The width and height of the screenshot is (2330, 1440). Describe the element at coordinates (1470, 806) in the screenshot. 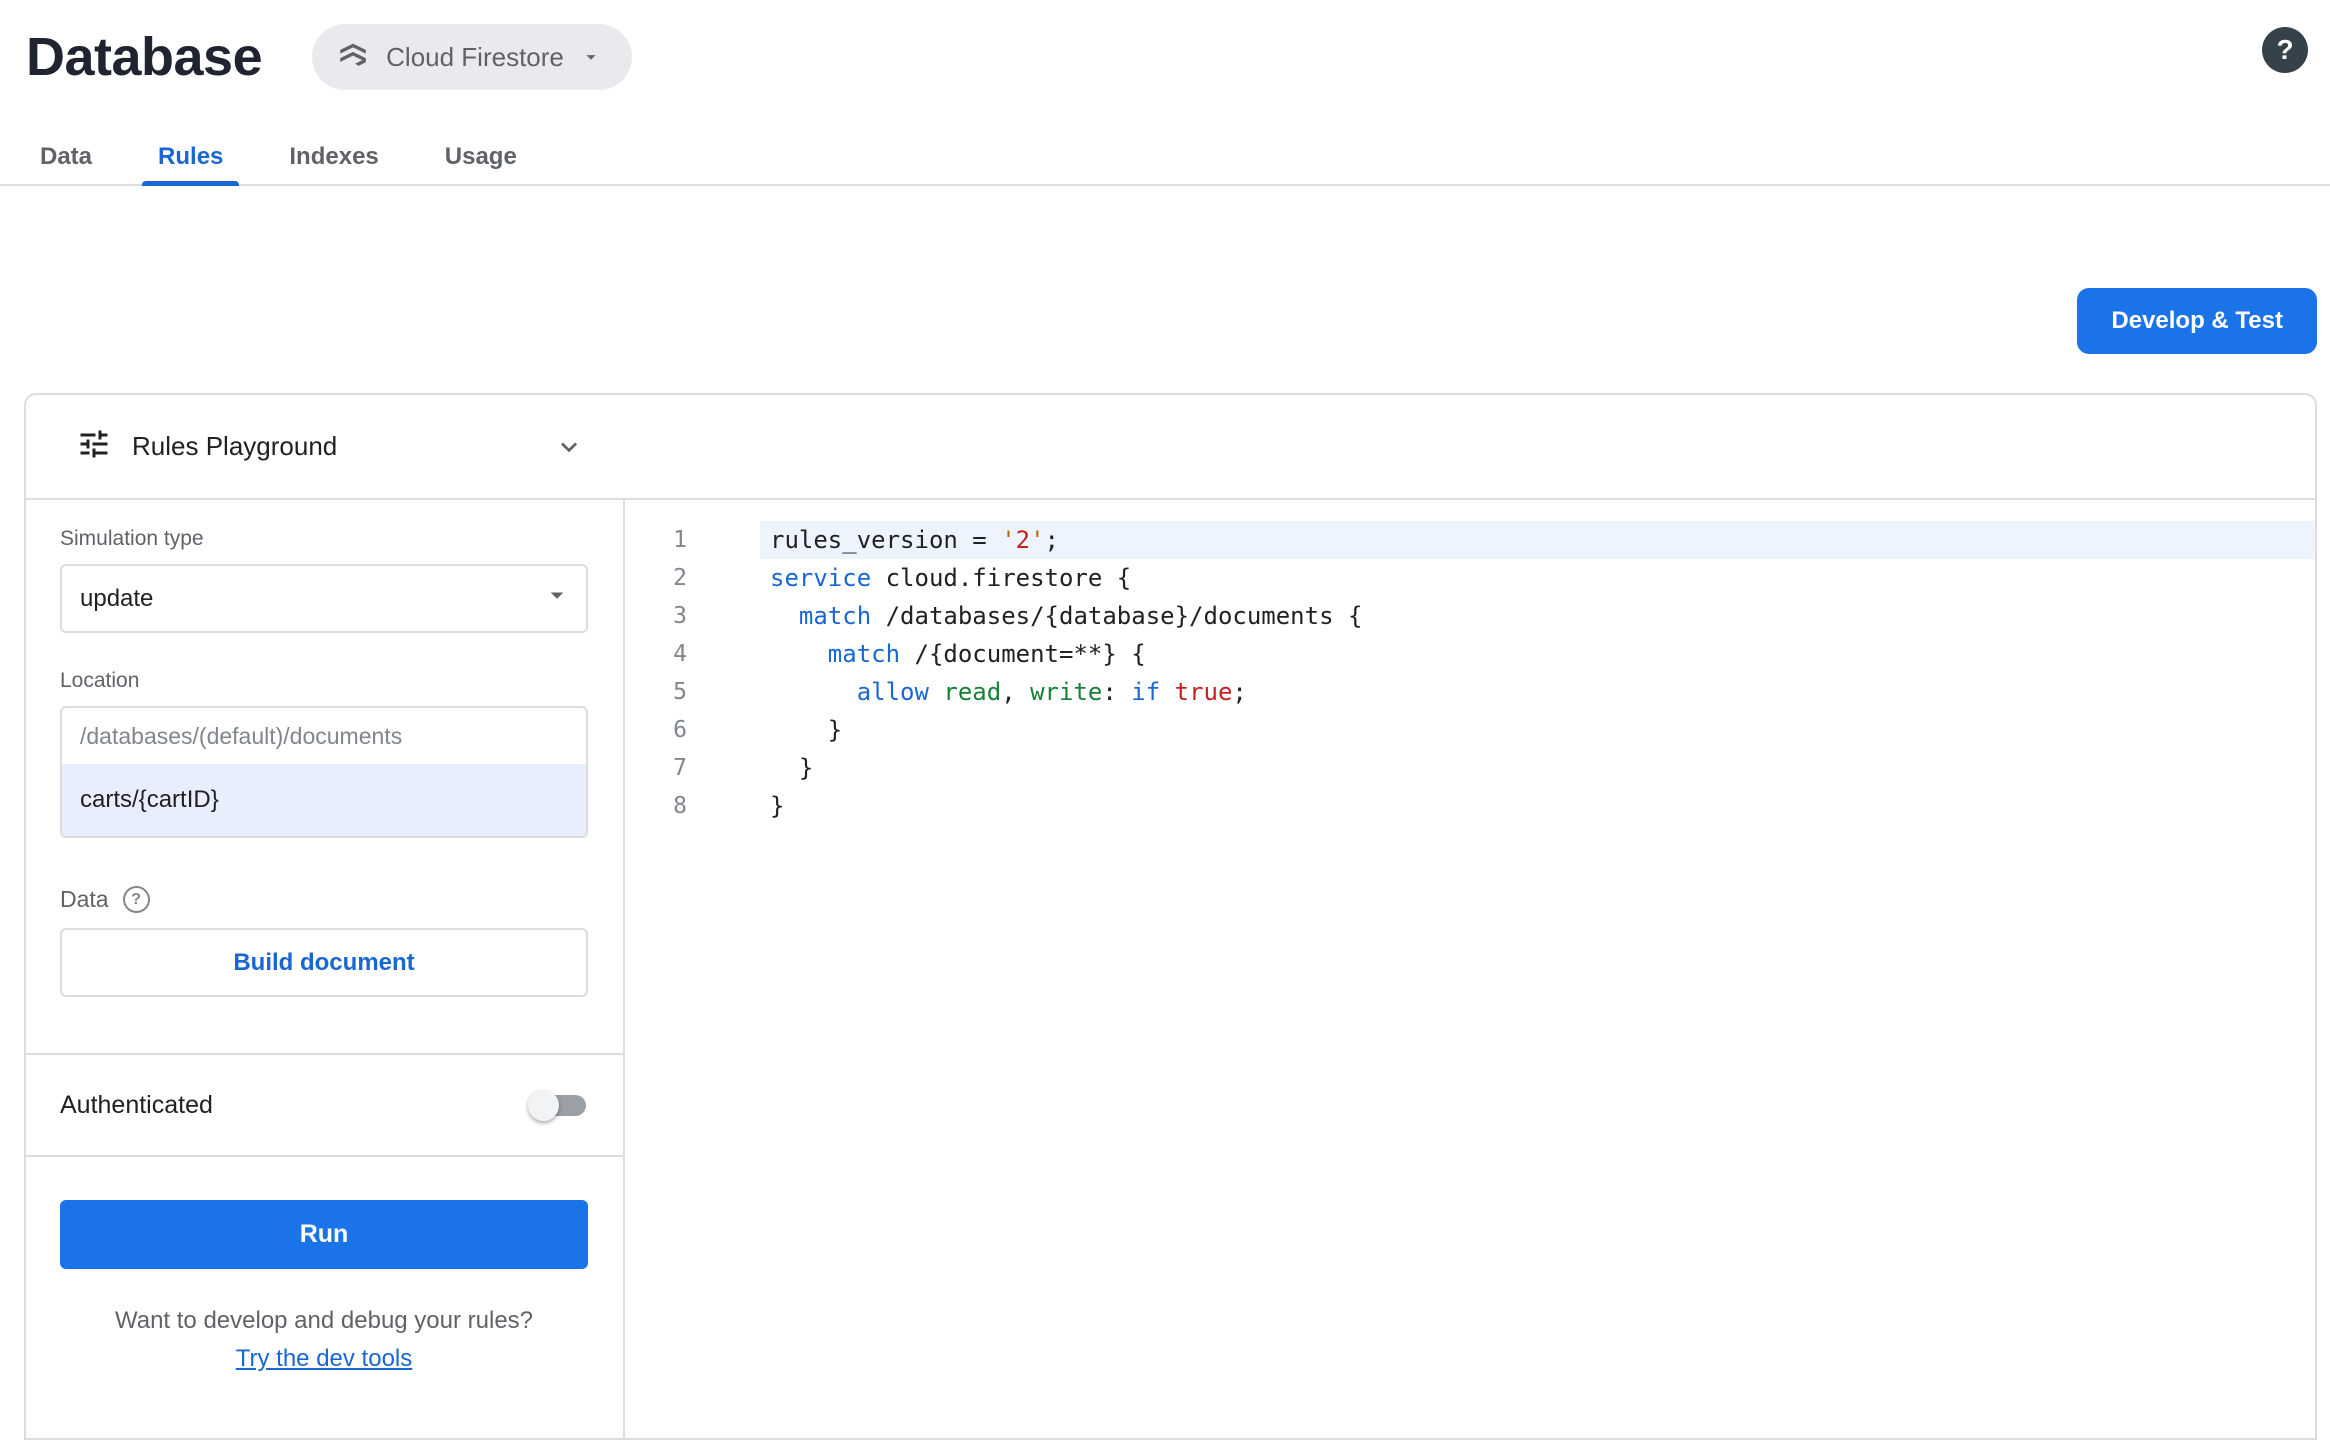

I see `code-line: 8}` at that location.